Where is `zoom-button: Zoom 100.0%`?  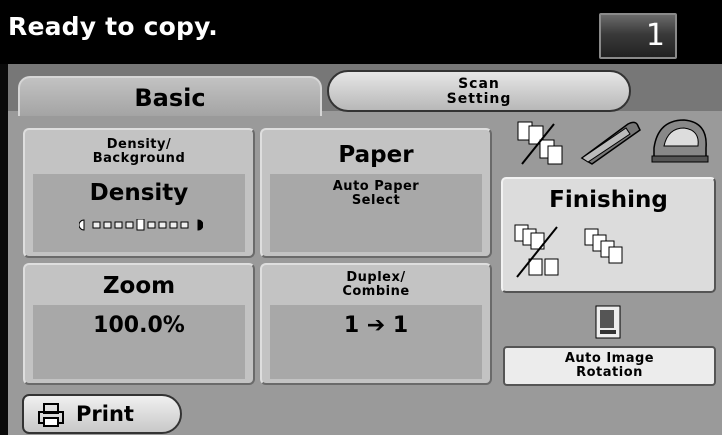 zoom-button: Zoom 100.0% is located at coordinates (139, 324).